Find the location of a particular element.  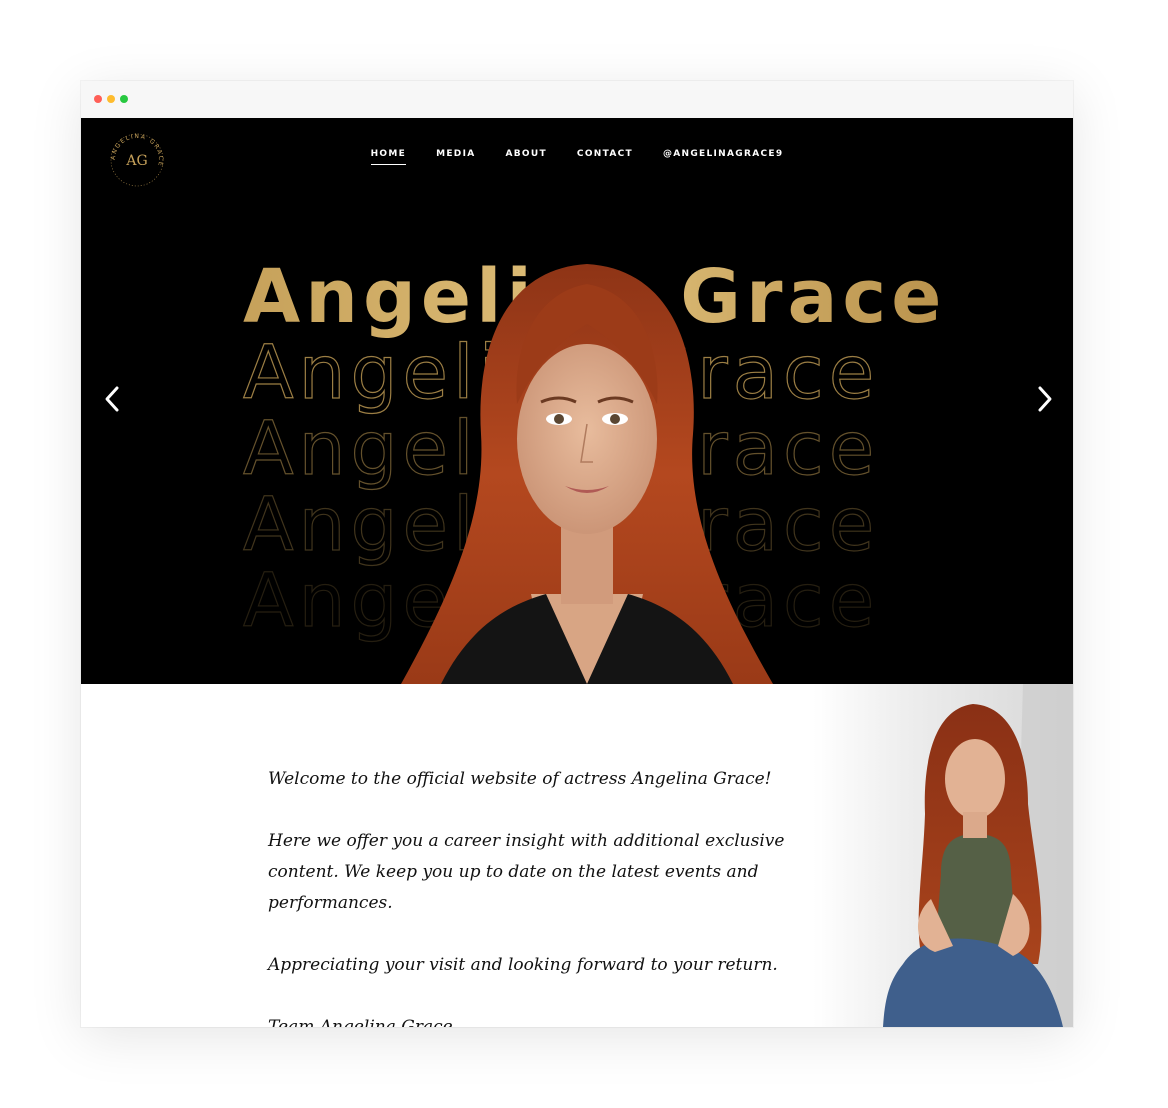

nav-item-contact: CONTACT is located at coordinates (605, 156).